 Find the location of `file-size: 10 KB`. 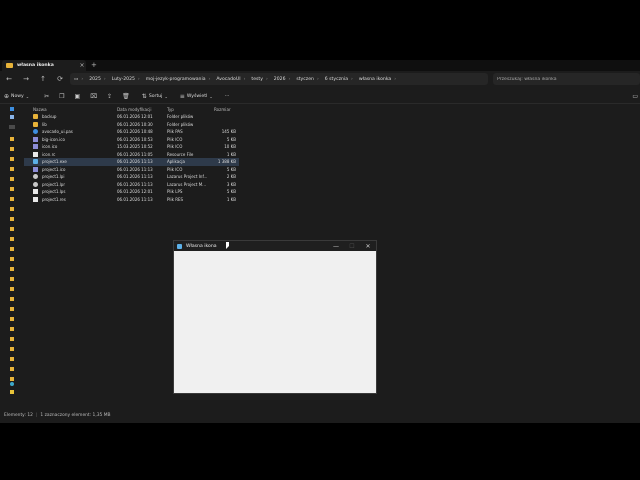

file-size: 10 KB is located at coordinates (230, 147).